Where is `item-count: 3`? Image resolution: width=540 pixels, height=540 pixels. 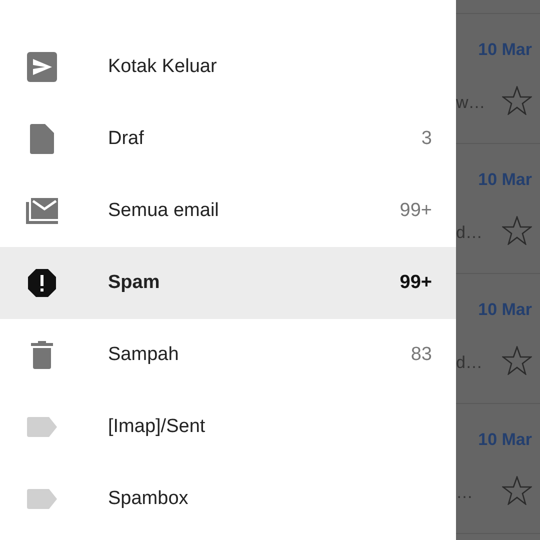 item-count: 3 is located at coordinates (426, 139).